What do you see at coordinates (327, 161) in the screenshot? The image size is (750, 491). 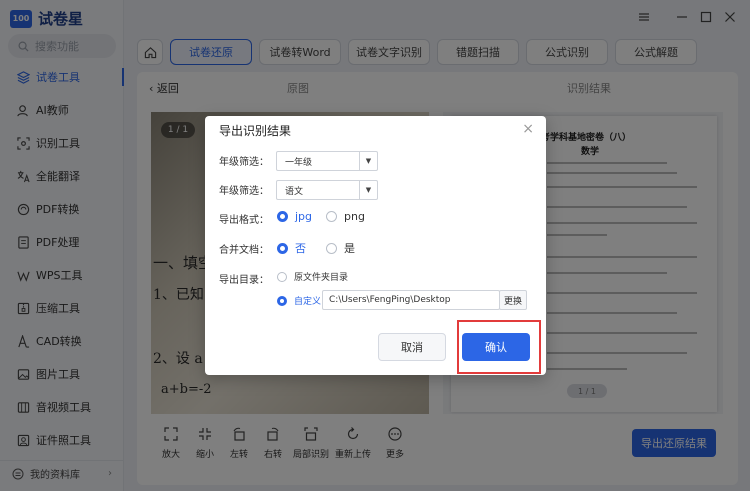 I see `grade-select: 一年级 ▼` at bounding box center [327, 161].